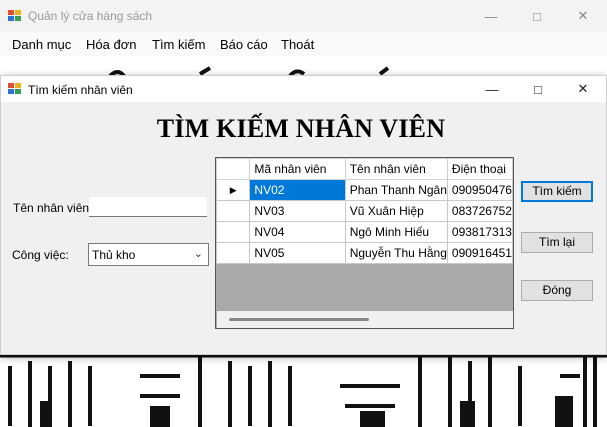 Image resolution: width=607 pixels, height=427 pixels. I want to click on column-header-ten-nhan-vien: Tên nhân viên, so click(396, 169).